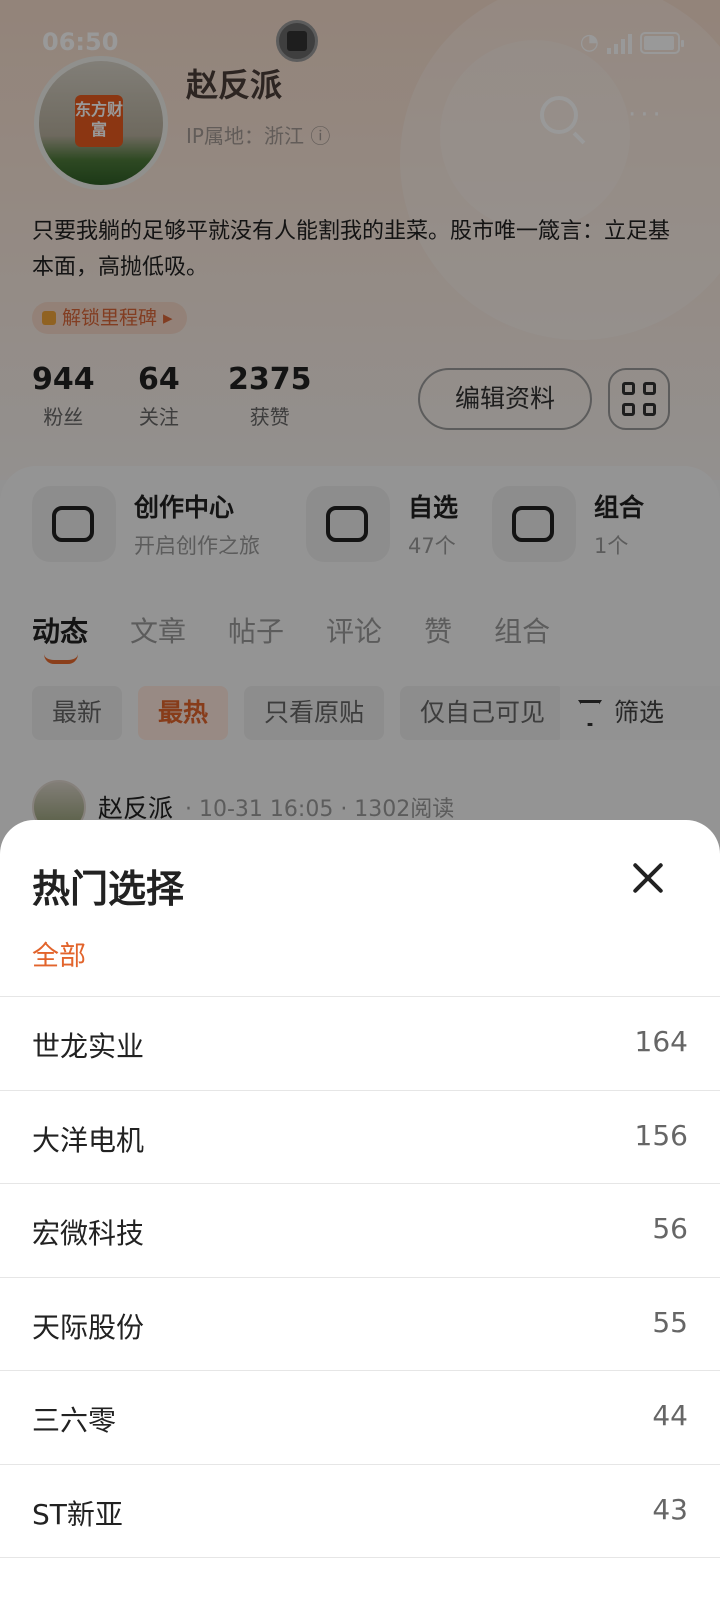 The width and height of the screenshot is (720, 1610). Describe the element at coordinates (670, 1322) in the screenshot. I see `stock-count: 55` at that location.